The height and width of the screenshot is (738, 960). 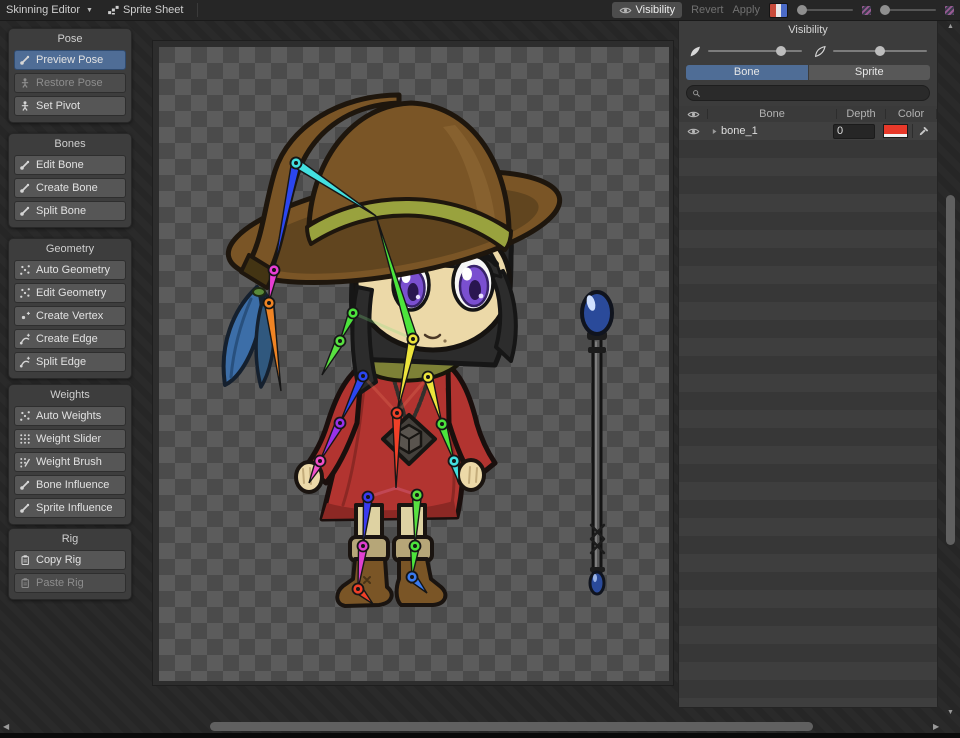 I want to click on bone-gizmo-thigh_r, so click(x=417, y=520).